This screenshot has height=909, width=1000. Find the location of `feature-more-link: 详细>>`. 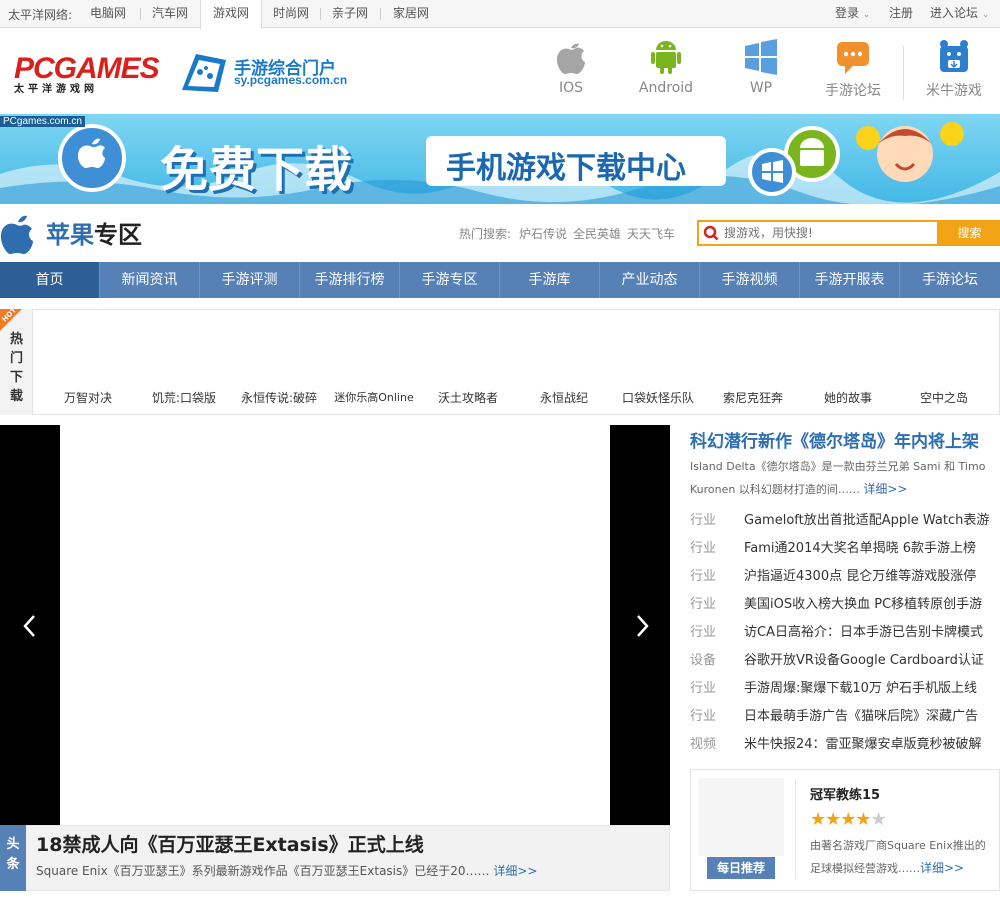

feature-more-link: 详细>> is located at coordinates (885, 489).